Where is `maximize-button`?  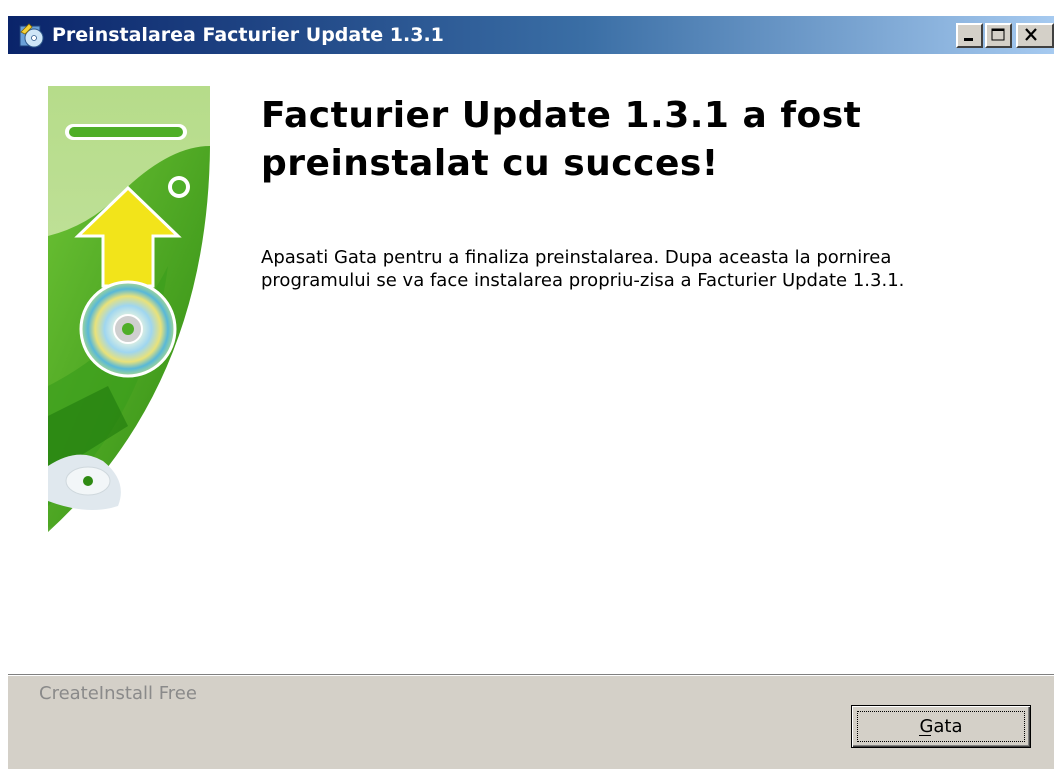
maximize-button is located at coordinates (998, 35).